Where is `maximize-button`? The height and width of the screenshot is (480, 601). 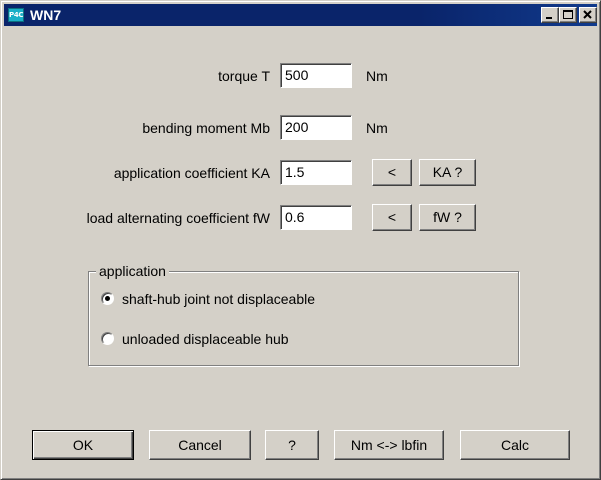 maximize-button is located at coordinates (568, 15).